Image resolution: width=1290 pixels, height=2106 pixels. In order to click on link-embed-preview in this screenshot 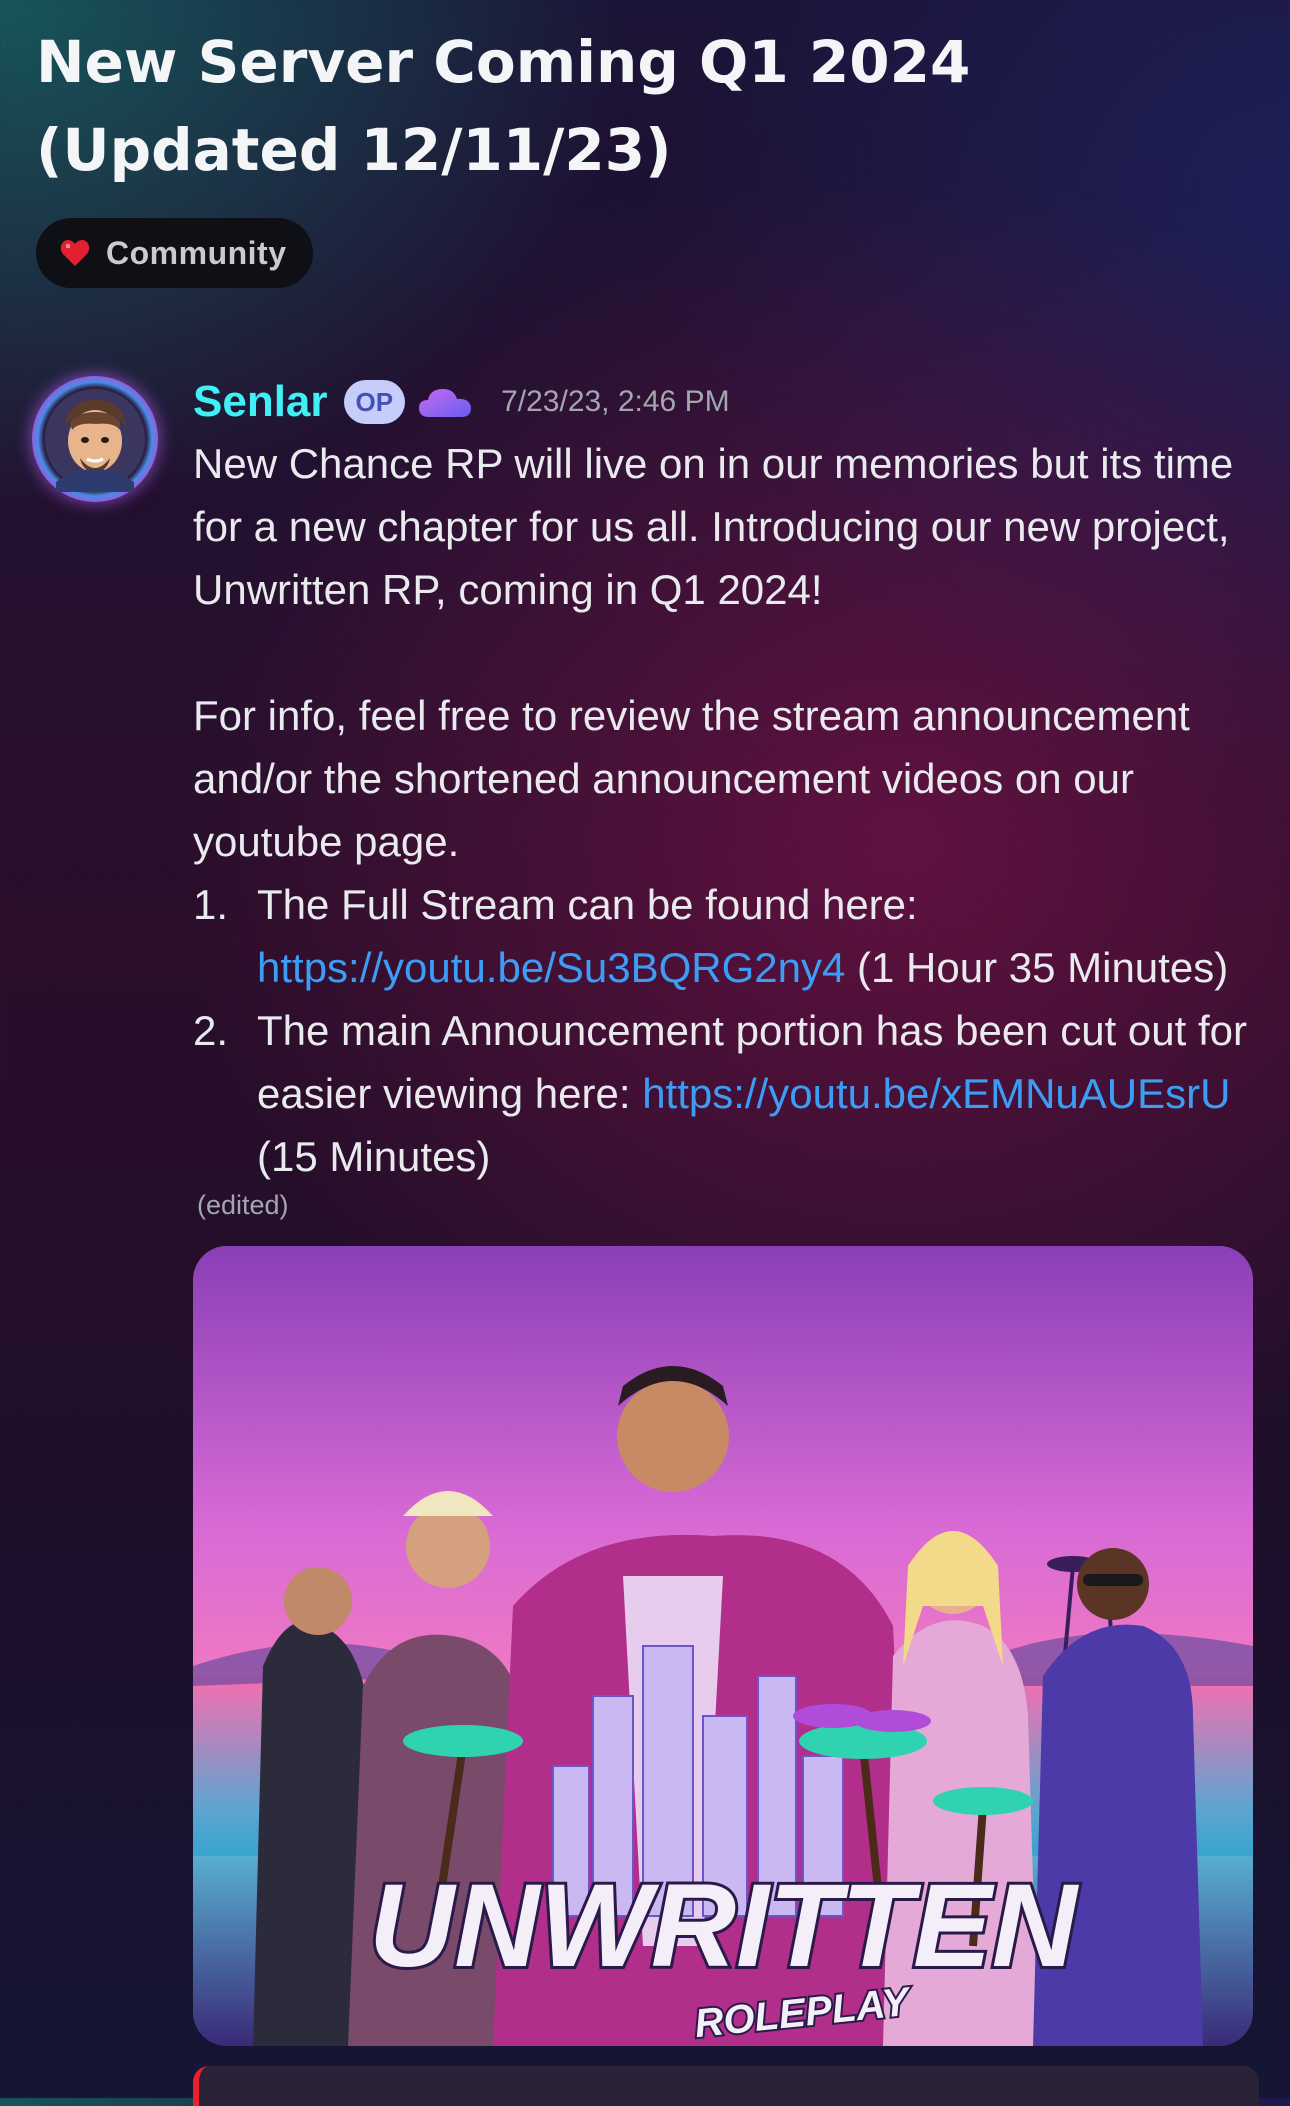, I will do `click(726, 2086)`.